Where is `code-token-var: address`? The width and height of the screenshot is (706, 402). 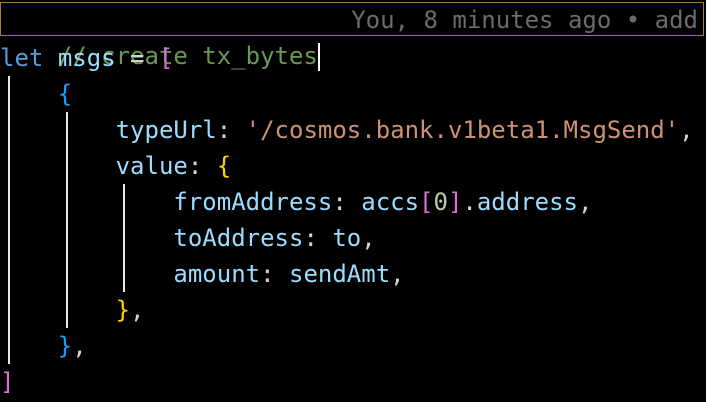 code-token-var: address is located at coordinates (527, 202).